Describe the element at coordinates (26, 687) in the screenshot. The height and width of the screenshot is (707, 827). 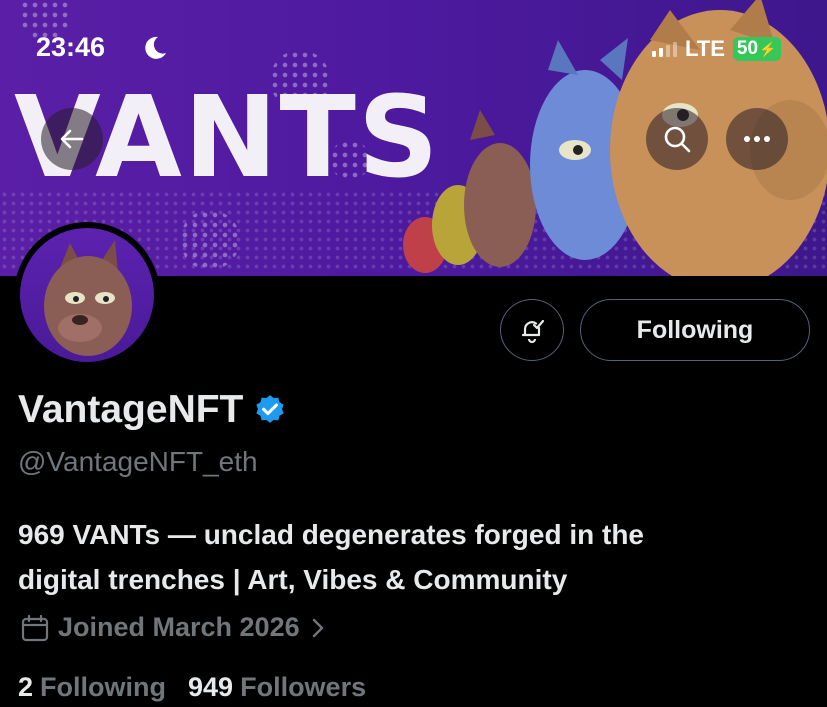
I see `following-count: 2` at that location.